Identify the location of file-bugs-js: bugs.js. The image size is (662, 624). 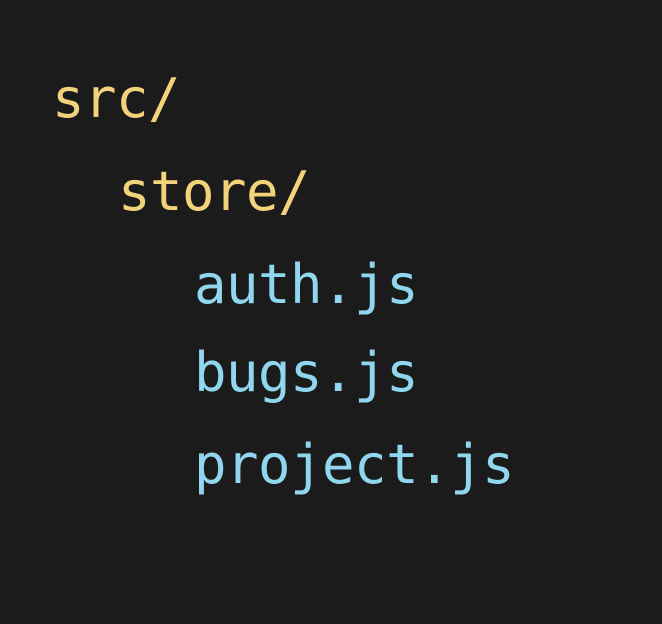
(306, 373).